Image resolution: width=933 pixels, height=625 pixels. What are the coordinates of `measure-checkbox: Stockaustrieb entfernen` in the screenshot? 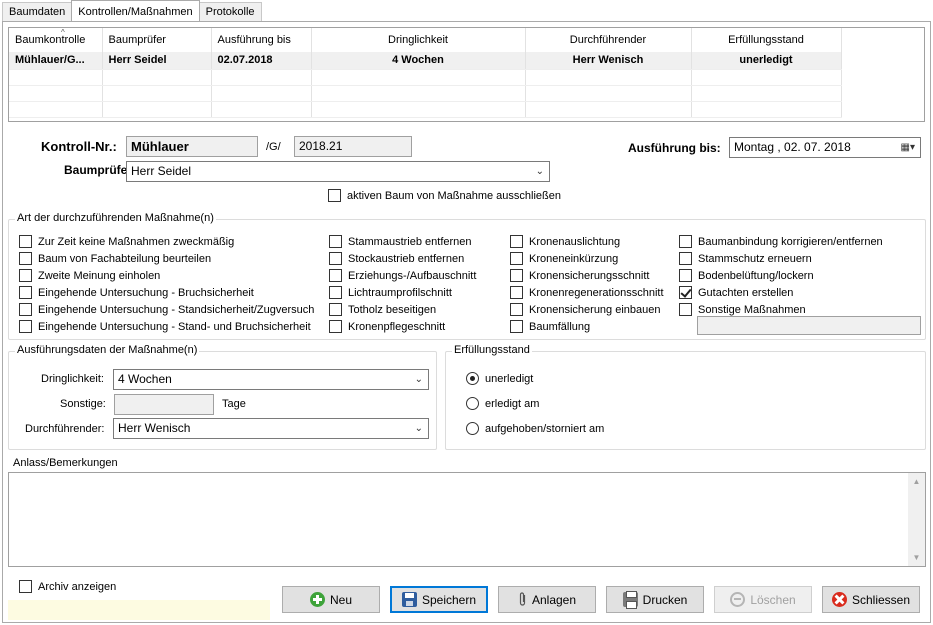 It's located at (396, 258).